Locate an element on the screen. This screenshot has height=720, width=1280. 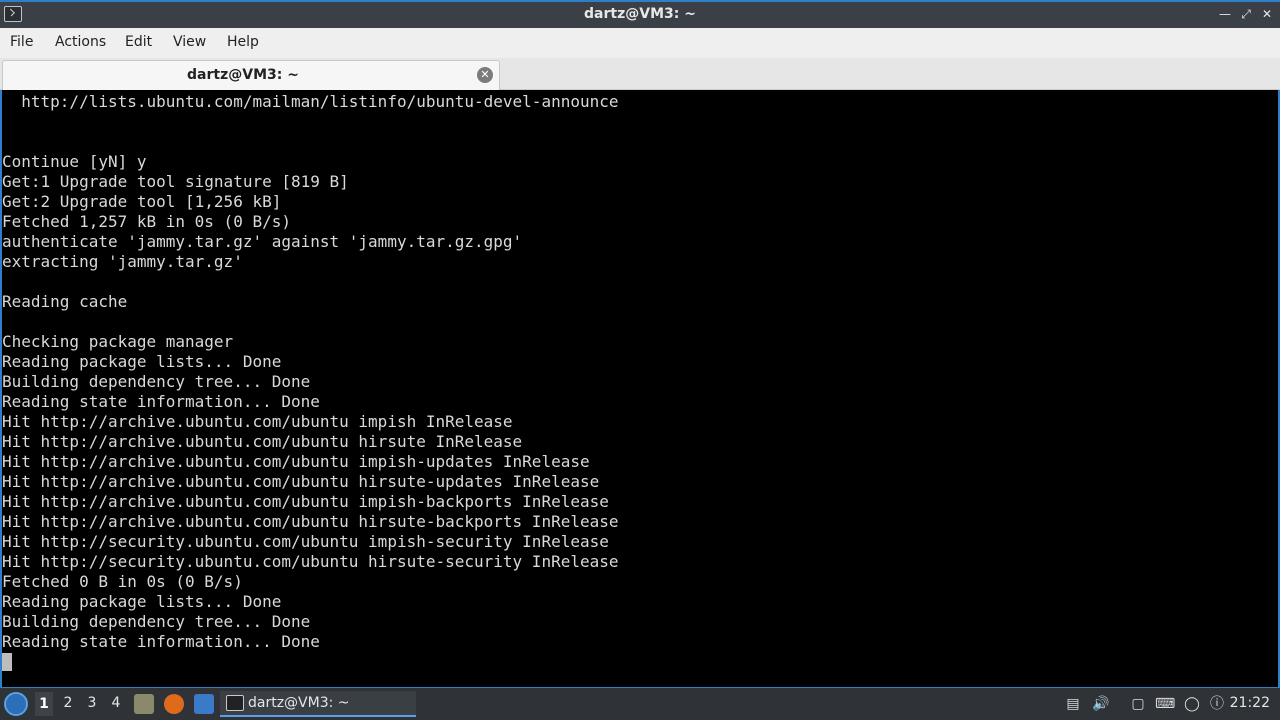
terminal-cursor is located at coordinates (7, 662).